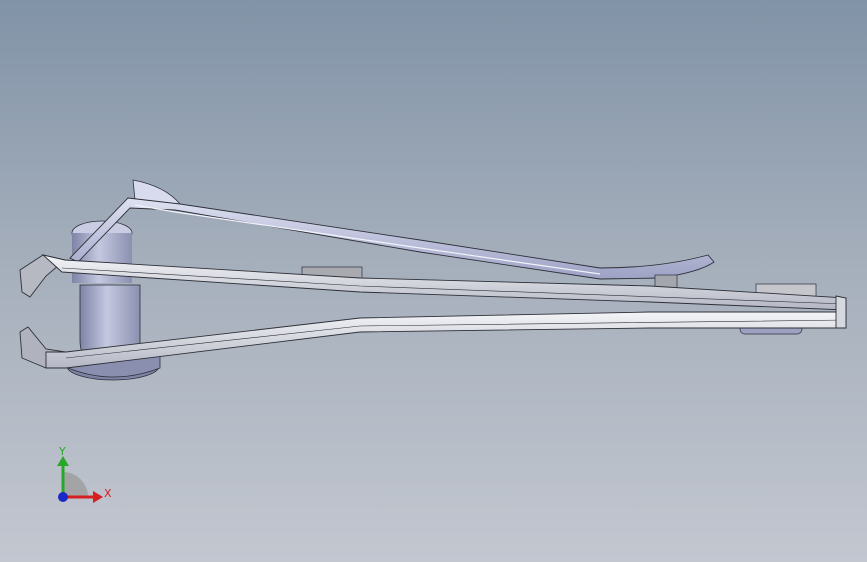 The width and height of the screenshot is (867, 562). What do you see at coordinates (98, 497) in the screenshot?
I see `x-axis-arrow` at bounding box center [98, 497].